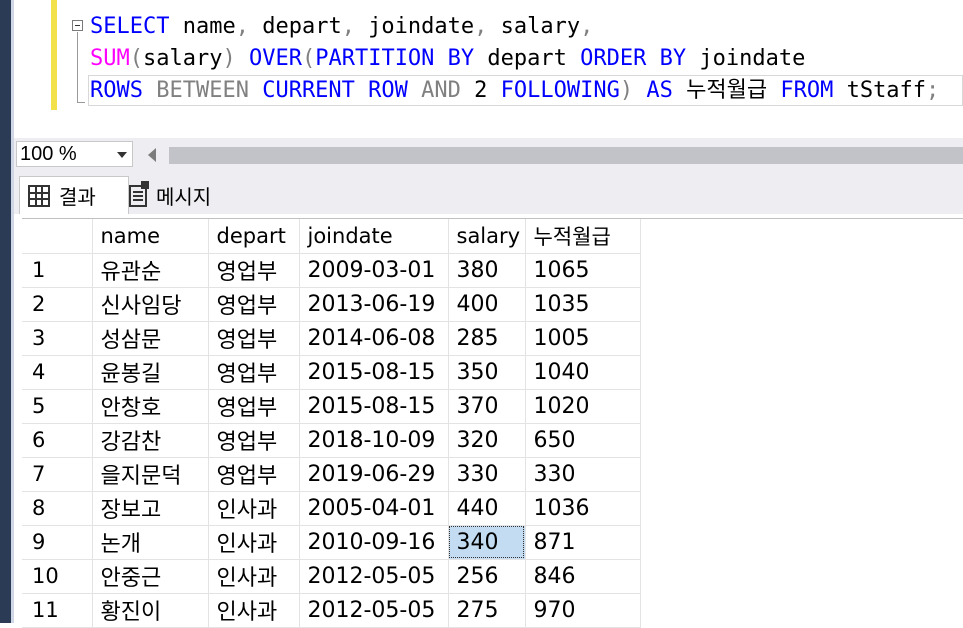 Image resolution: width=963 pixels, height=628 pixels. I want to click on code-token: AS, so click(659, 90).